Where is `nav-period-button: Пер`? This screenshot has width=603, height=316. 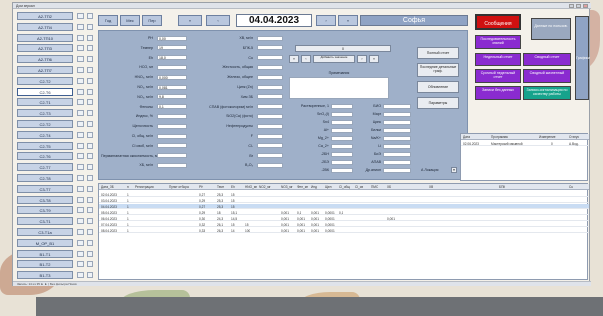 nav-period-button: Пер is located at coordinates (152, 20).